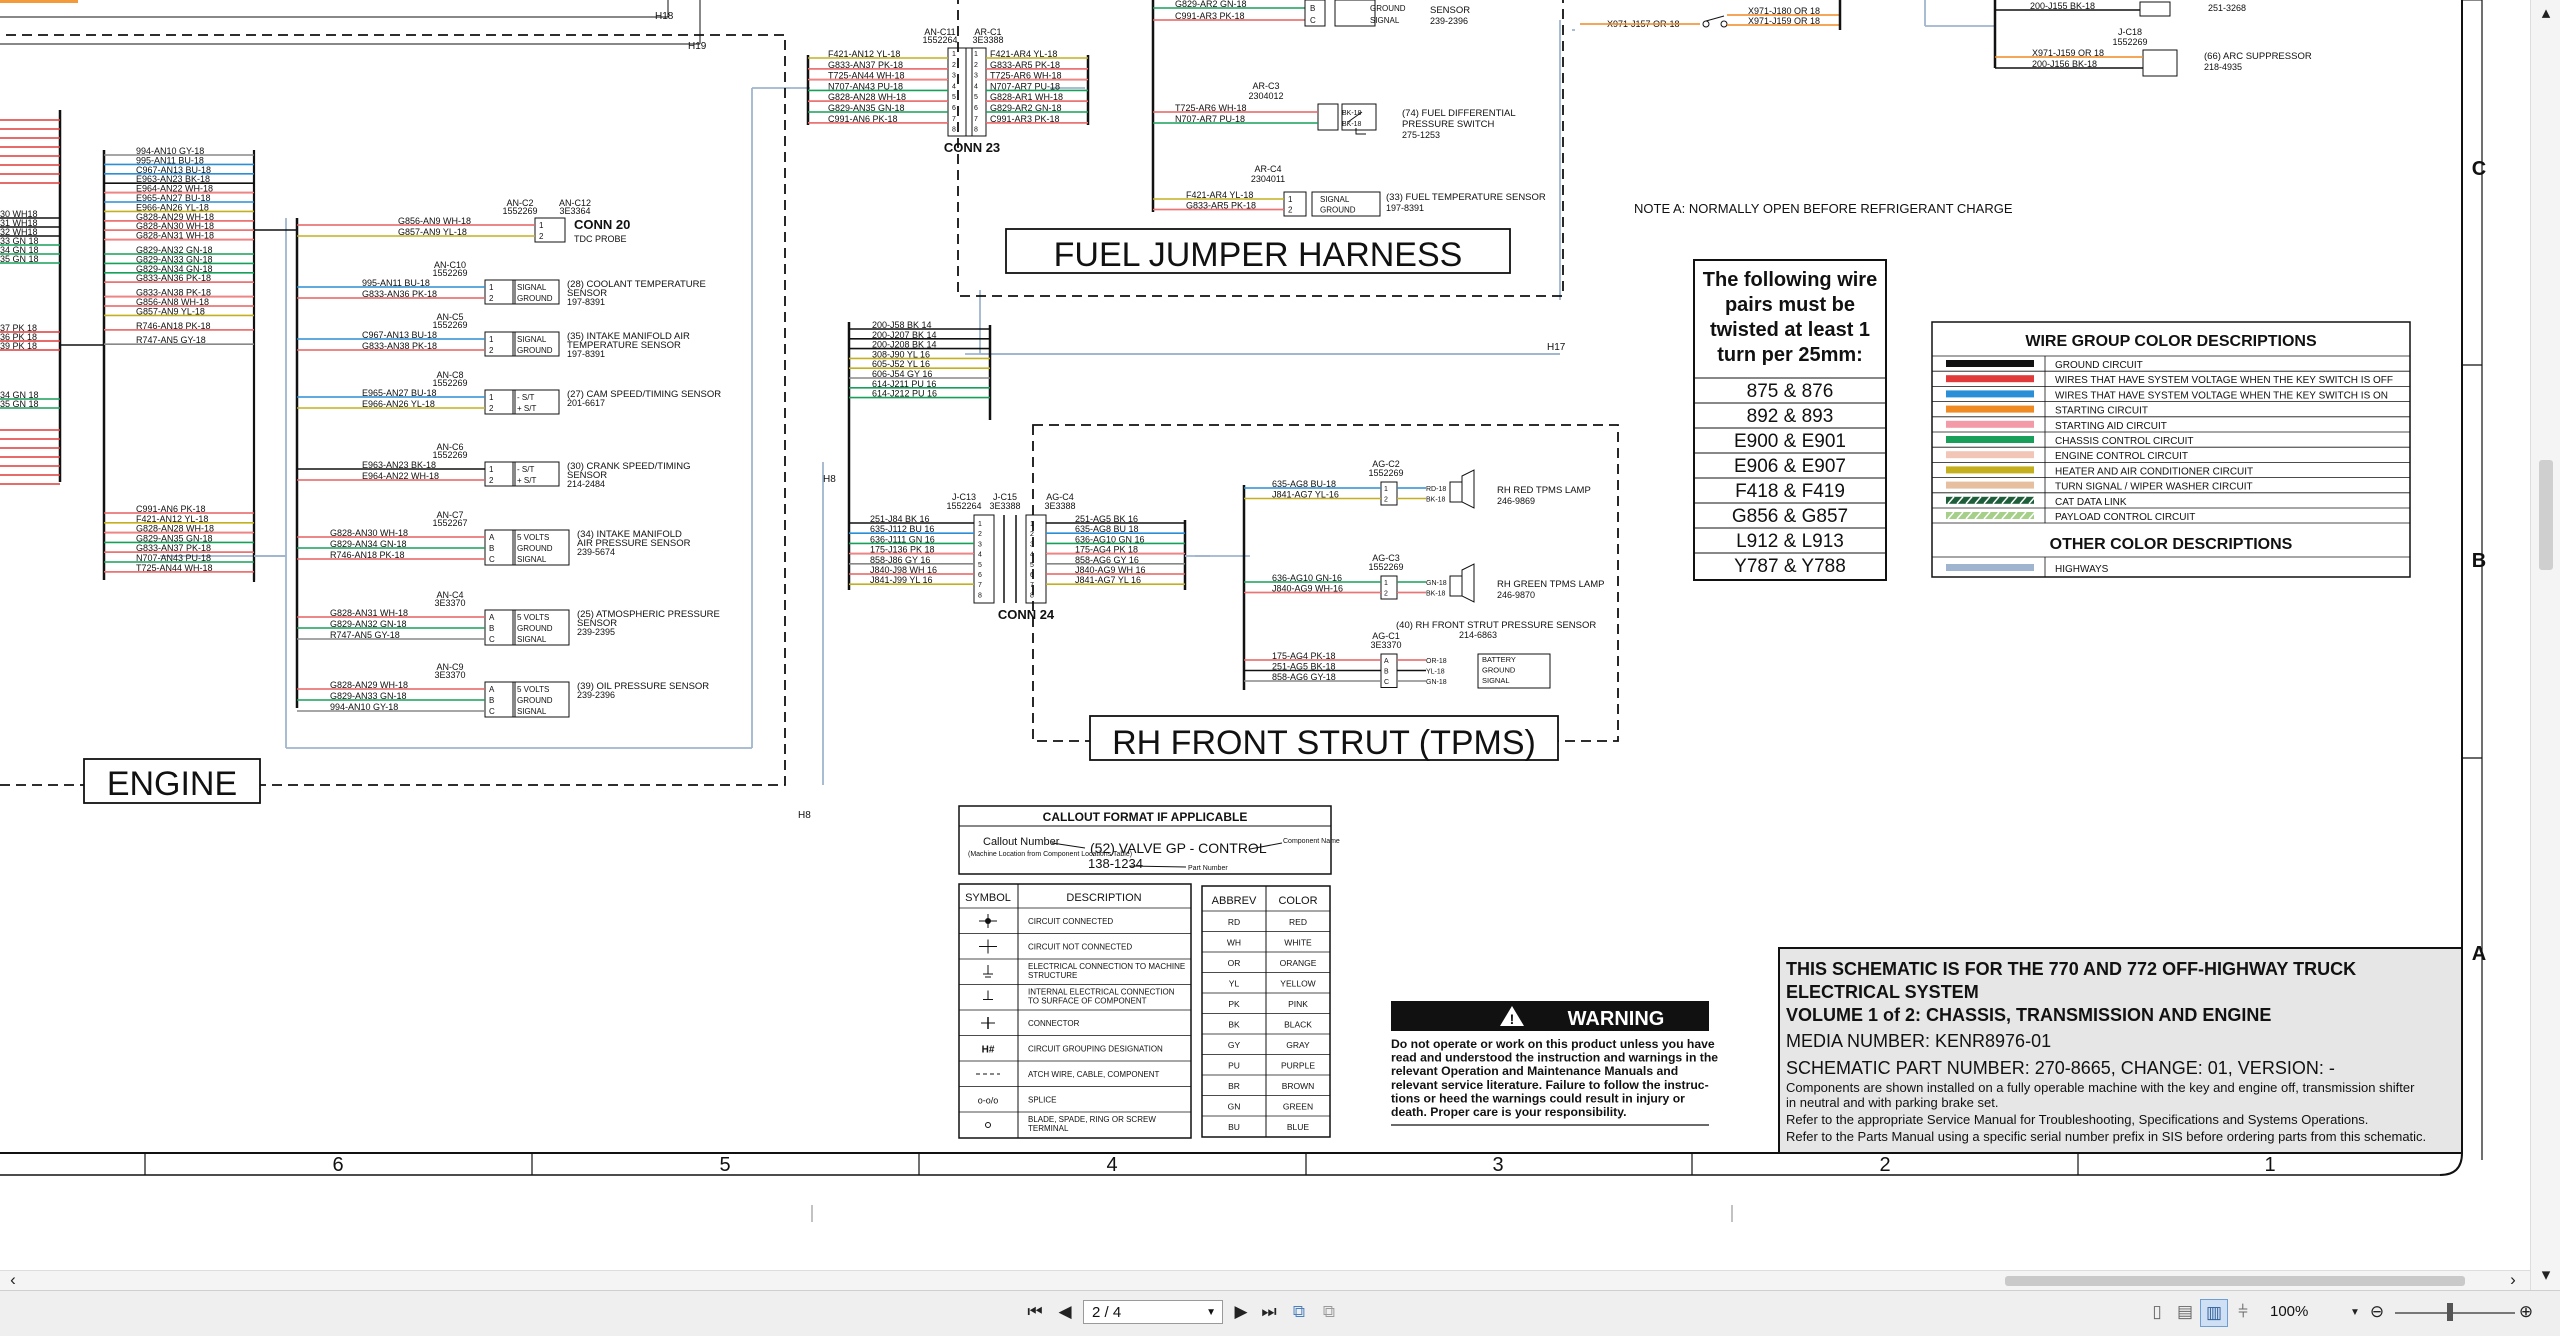  I want to click on twisted-pair: E906 & E907, so click(1790, 466).